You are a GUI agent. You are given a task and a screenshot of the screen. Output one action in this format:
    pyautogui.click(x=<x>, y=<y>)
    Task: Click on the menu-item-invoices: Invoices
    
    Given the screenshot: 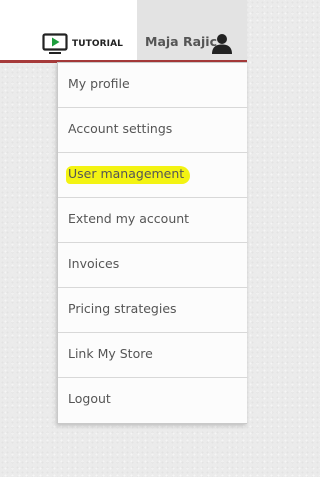 What is the action you would take?
    pyautogui.click(x=152, y=265)
    